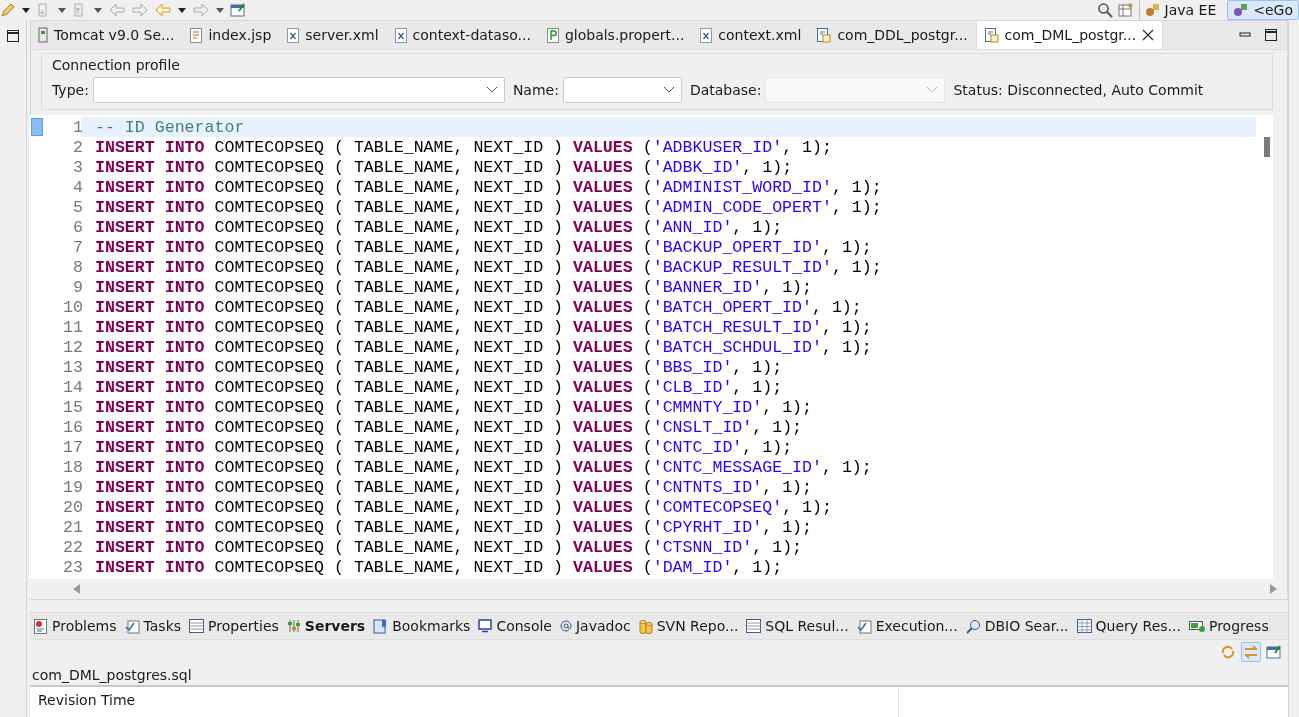 This screenshot has width=1299, height=717. I want to click on connection-status: Status: Disconnected, Auto Commit, so click(1078, 90).